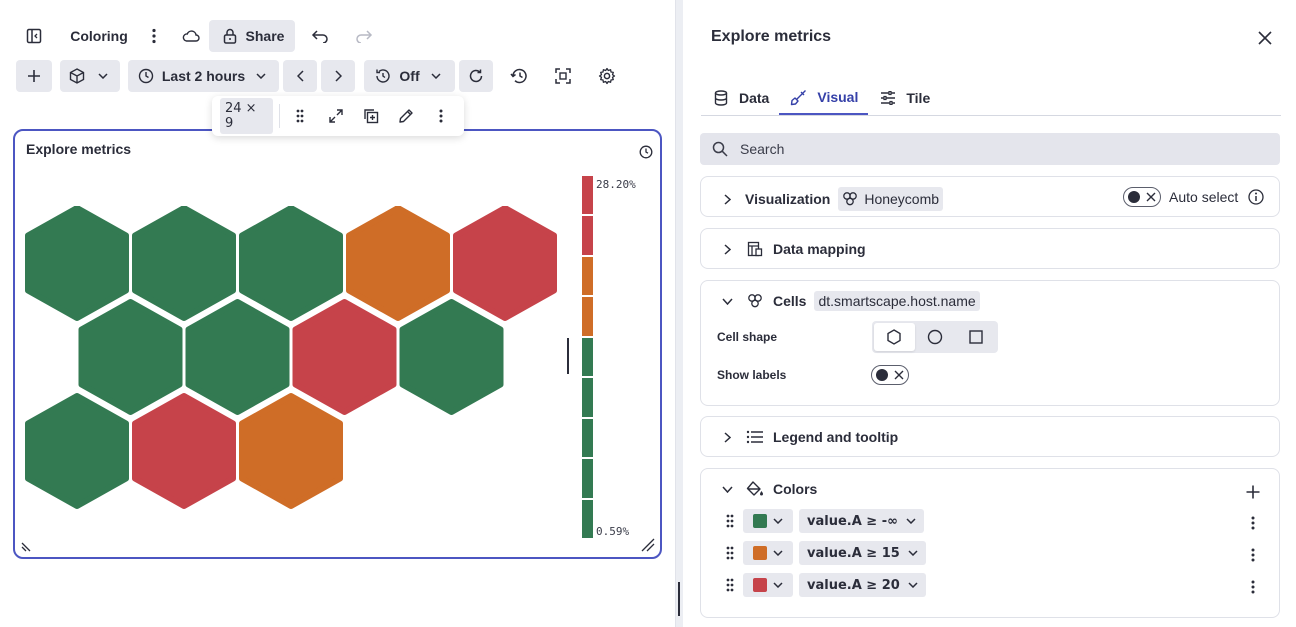  I want to click on settings-button, so click(607, 76).